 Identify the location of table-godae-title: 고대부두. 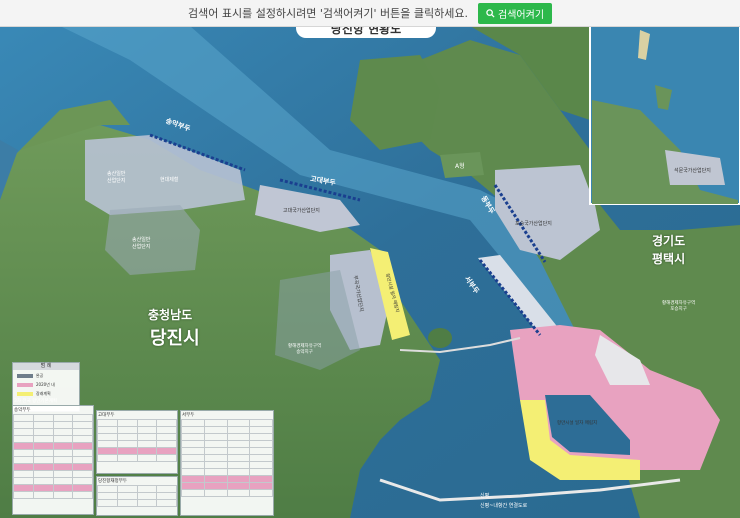
(106, 415).